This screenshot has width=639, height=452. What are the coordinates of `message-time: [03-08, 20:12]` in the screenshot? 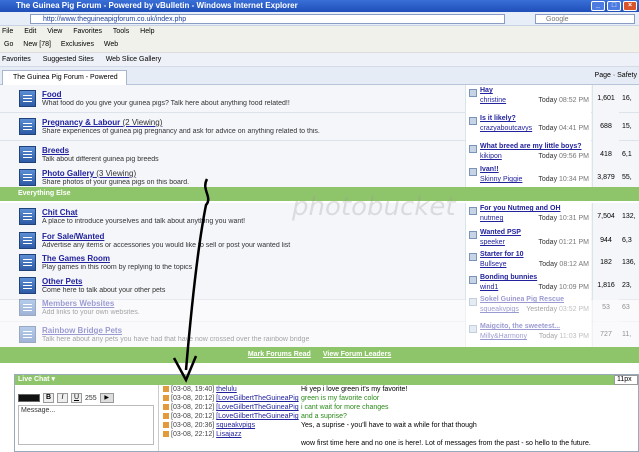 It's located at (193, 416).